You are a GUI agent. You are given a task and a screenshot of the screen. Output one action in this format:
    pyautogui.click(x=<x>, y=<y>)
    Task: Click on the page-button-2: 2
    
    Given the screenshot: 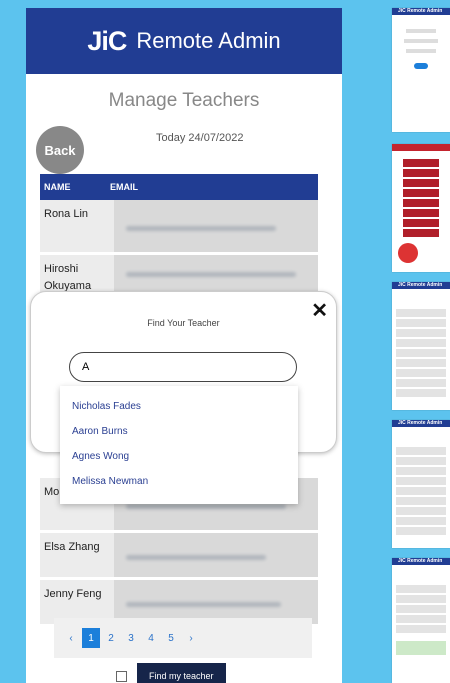 What is the action you would take?
    pyautogui.click(x=111, y=638)
    